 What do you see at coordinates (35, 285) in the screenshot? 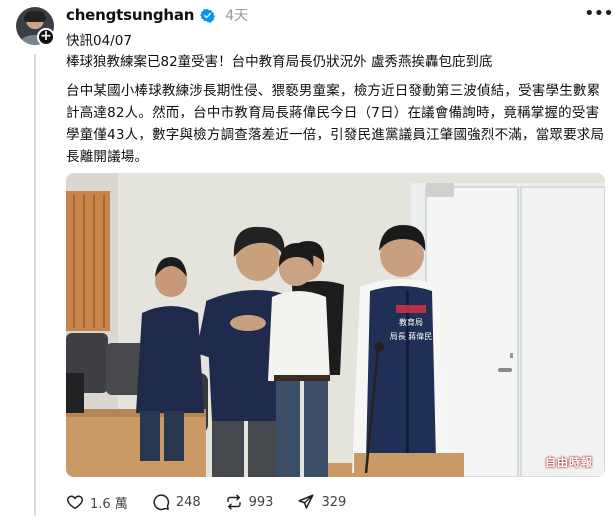
I see `thread-line` at bounding box center [35, 285].